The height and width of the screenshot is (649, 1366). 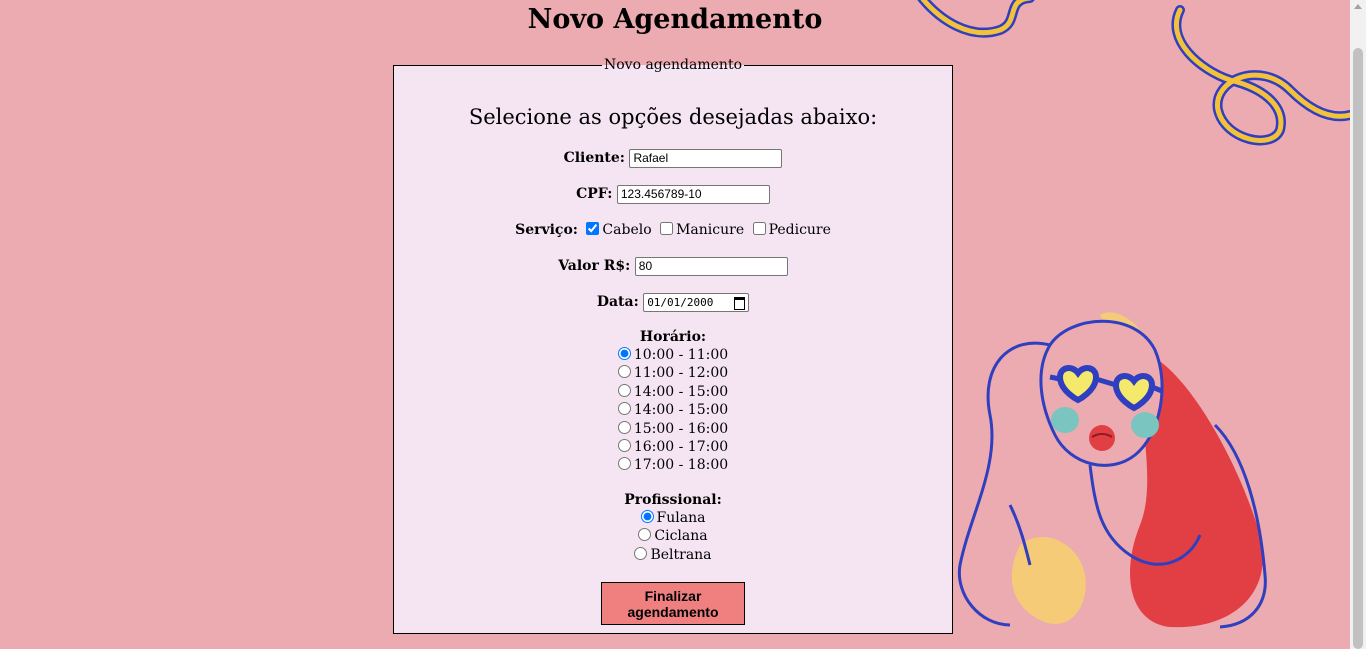 I want to click on page-scrollbar, so click(x=1358, y=324).